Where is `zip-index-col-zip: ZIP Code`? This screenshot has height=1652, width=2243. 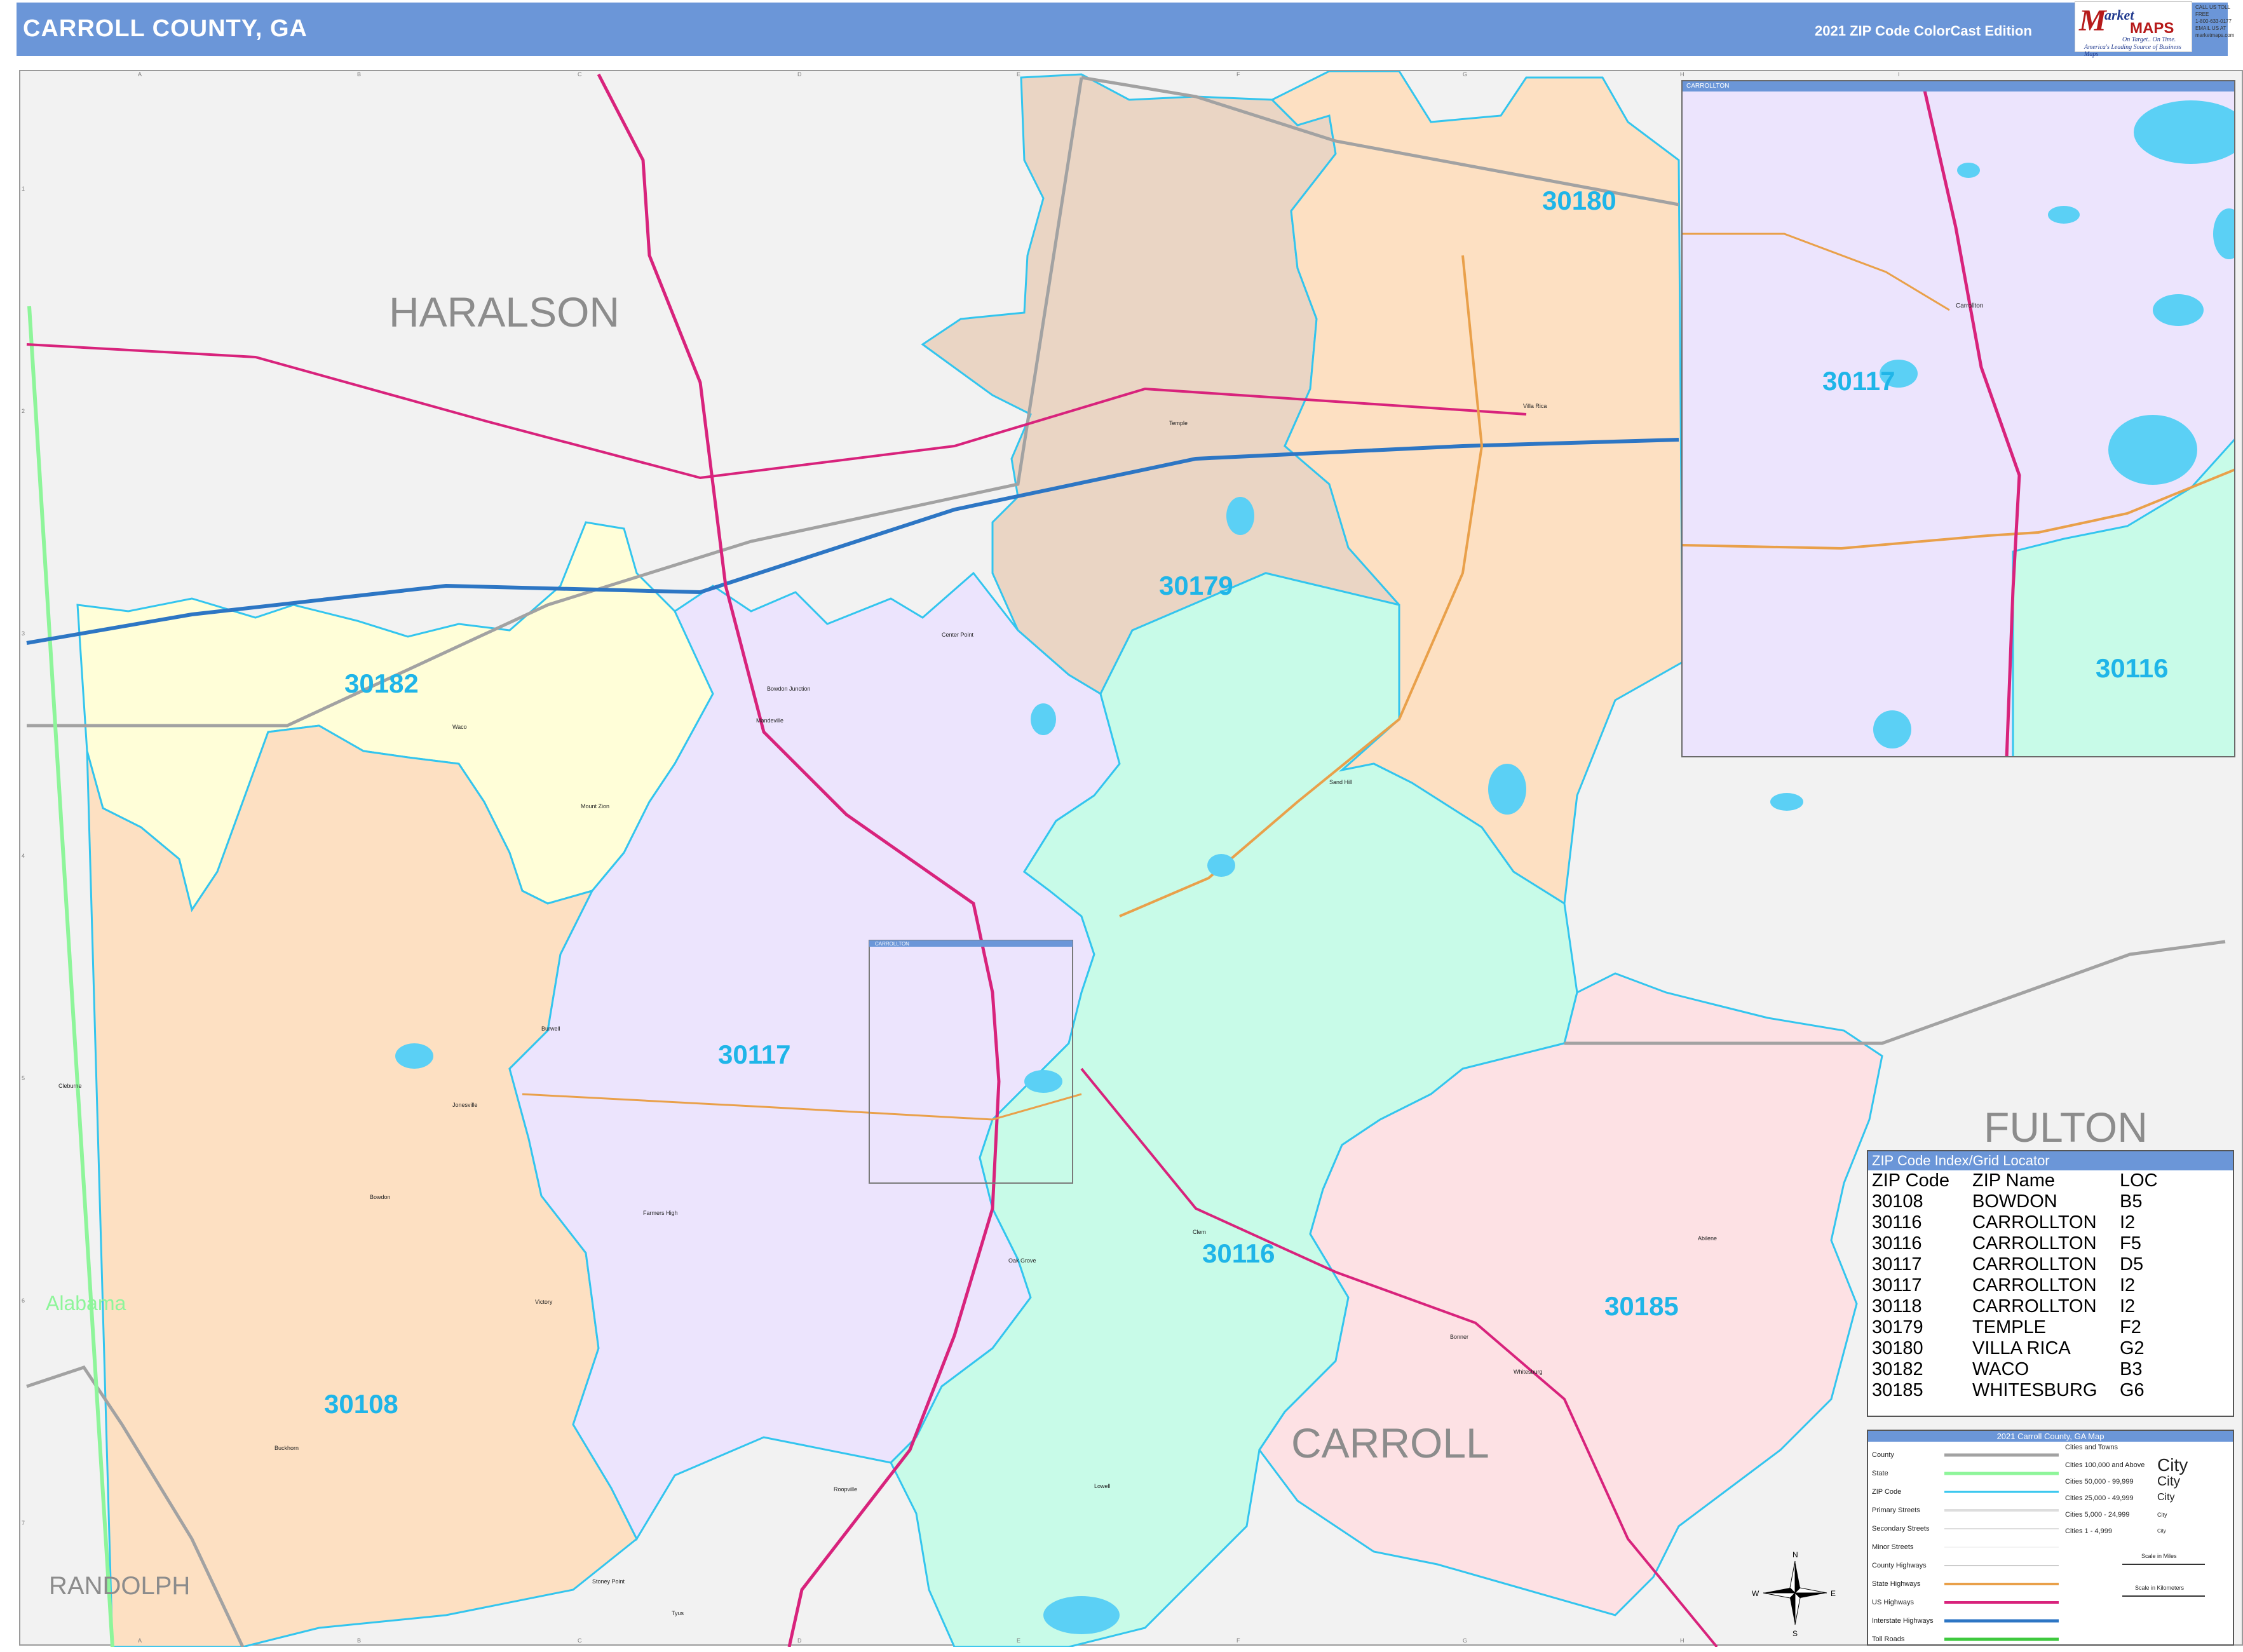 zip-index-col-zip: ZIP Code is located at coordinates (1910, 1180).